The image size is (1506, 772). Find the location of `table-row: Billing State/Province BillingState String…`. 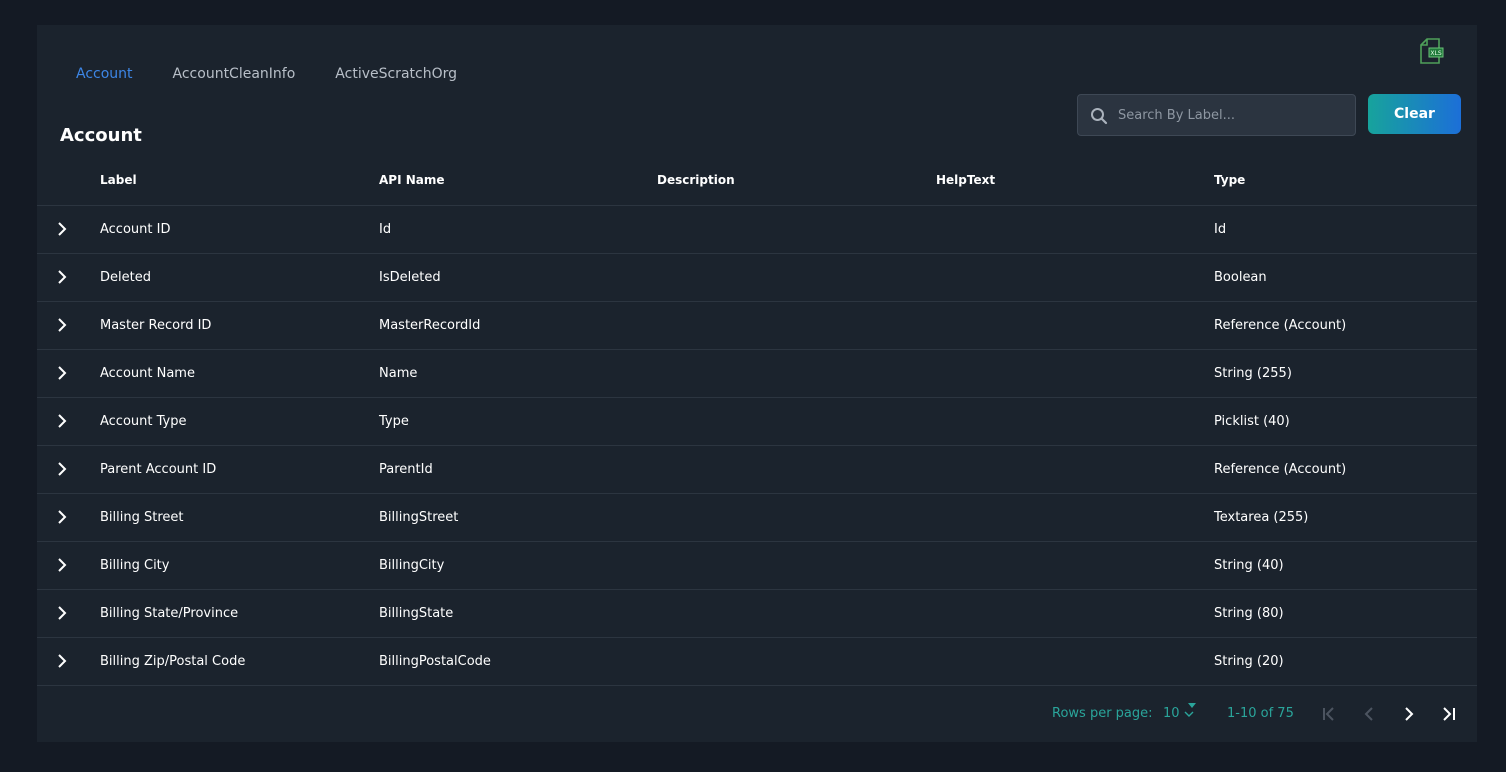

table-row: Billing State/Province BillingState String… is located at coordinates (757, 614).